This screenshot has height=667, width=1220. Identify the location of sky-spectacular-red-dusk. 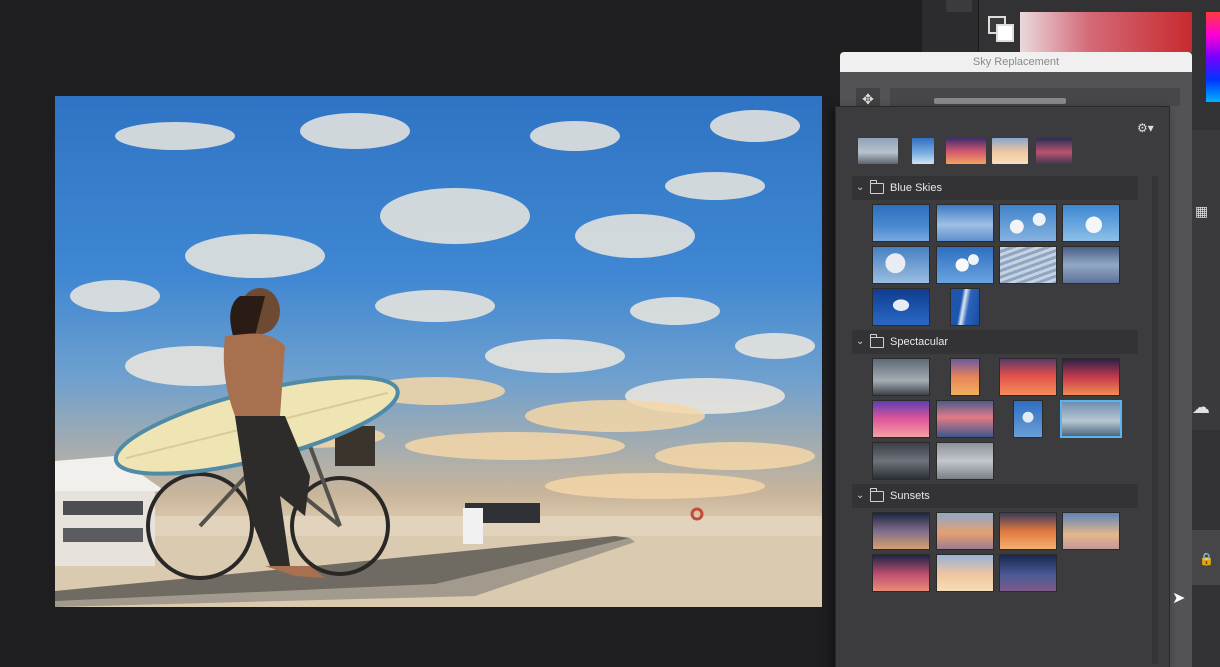
(1028, 377).